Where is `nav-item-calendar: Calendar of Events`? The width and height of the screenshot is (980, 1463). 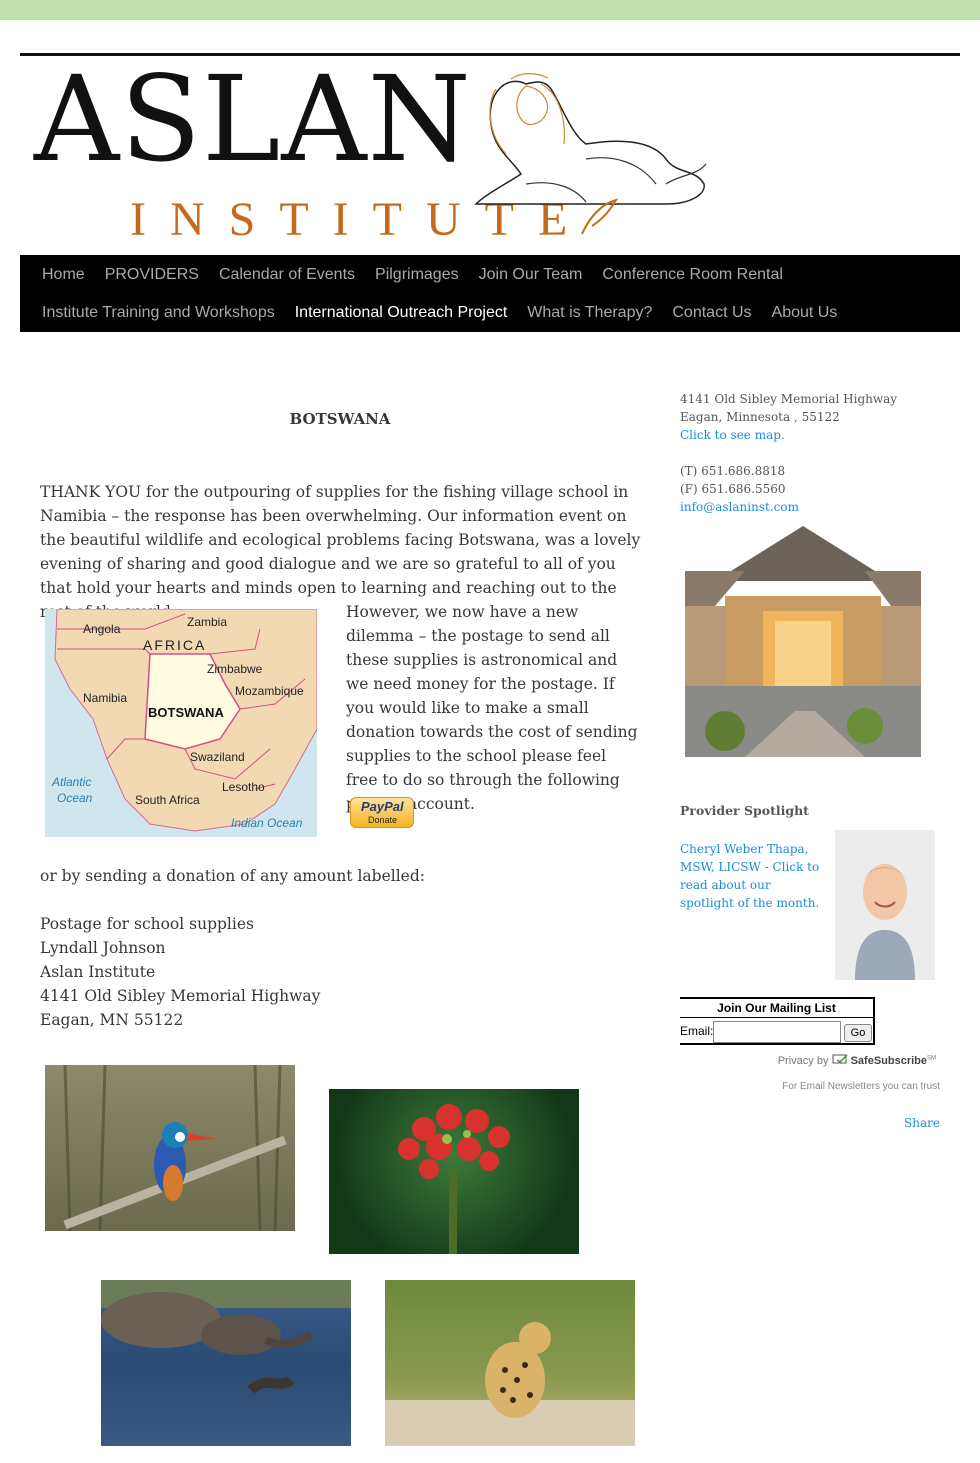
nav-item-calendar: Calendar of Events is located at coordinates (287, 275).